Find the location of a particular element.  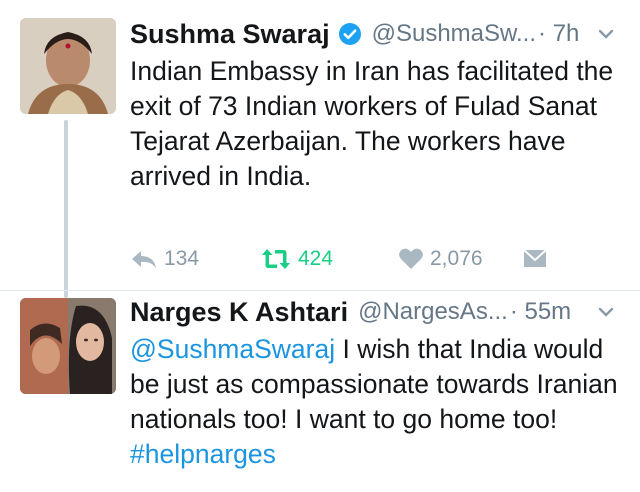

retweet-icon is located at coordinates (276, 259).